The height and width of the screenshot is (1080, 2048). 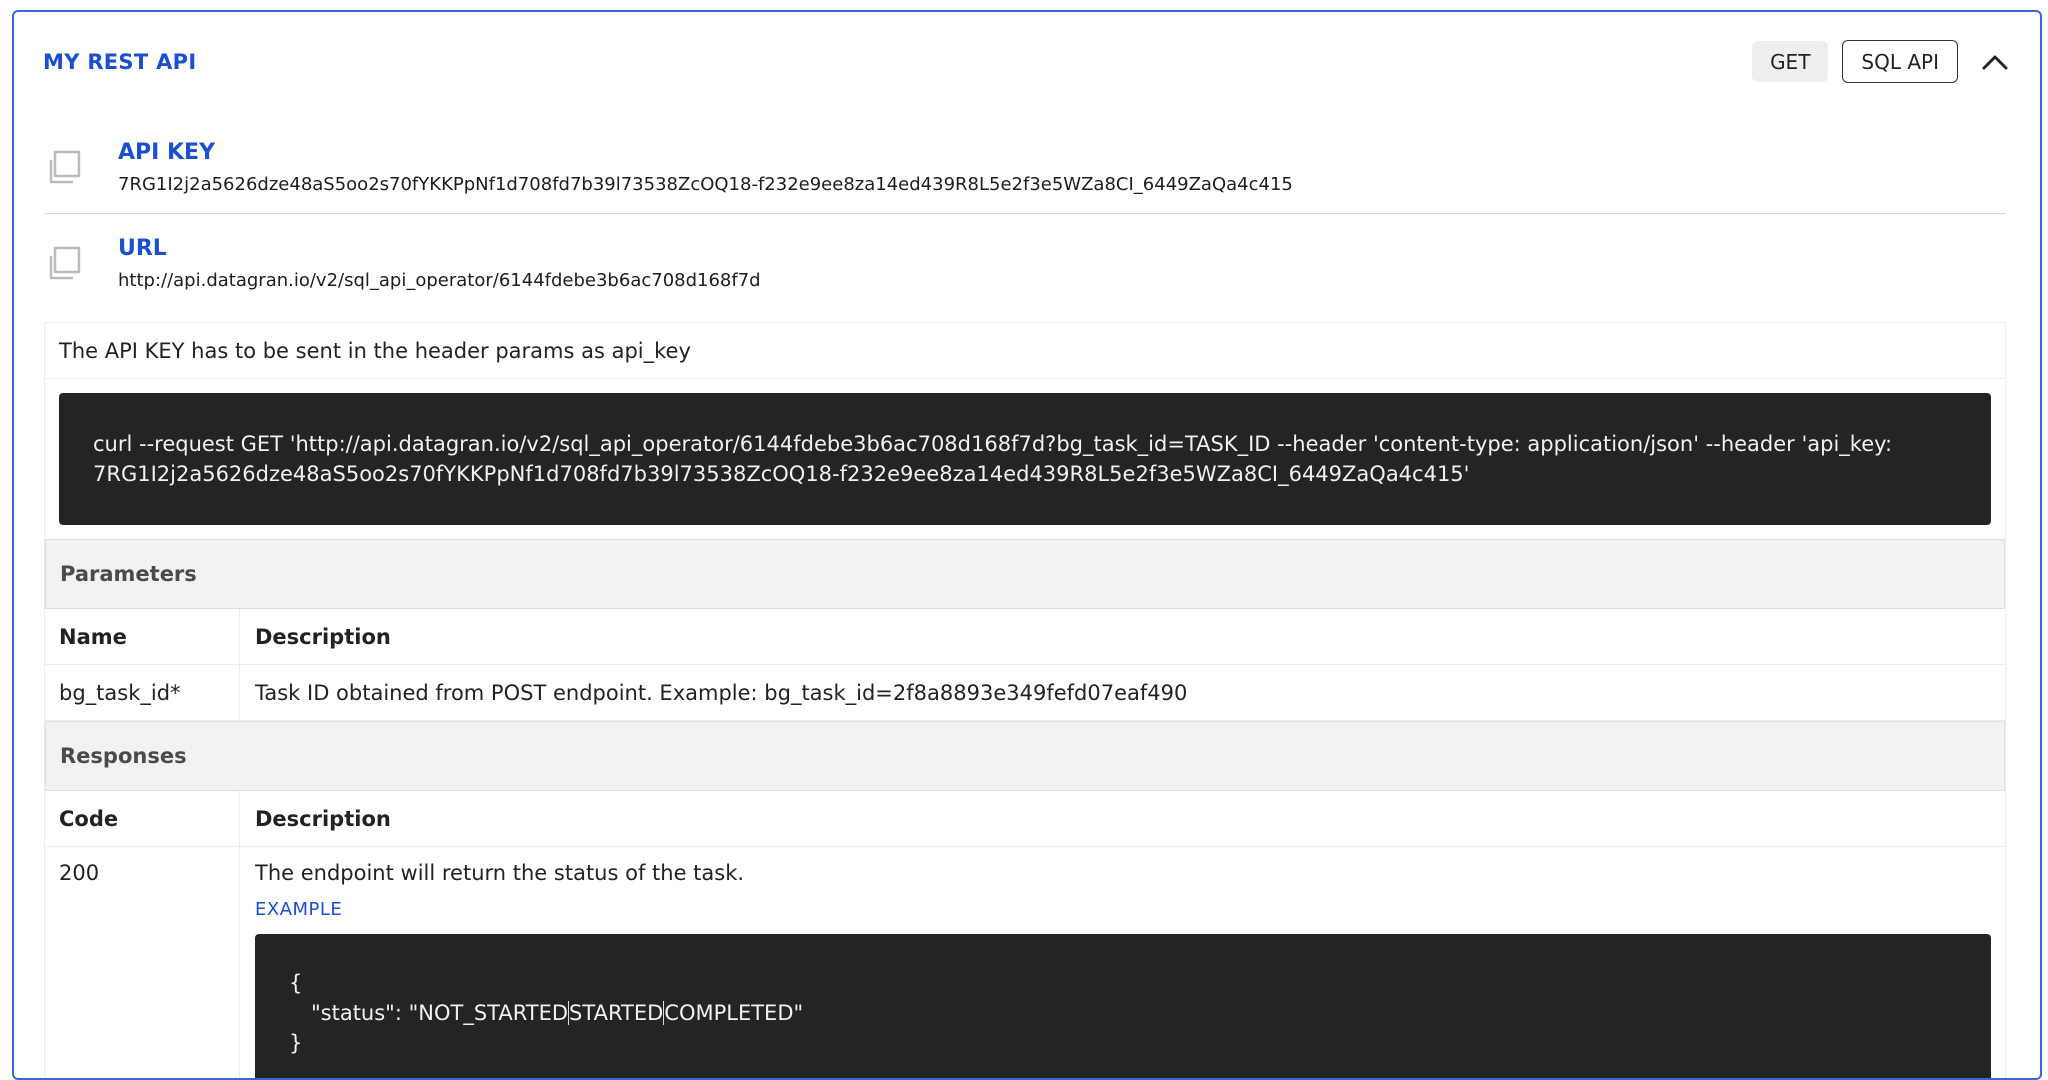 I want to click on column-header-code: Code, so click(x=142, y=818).